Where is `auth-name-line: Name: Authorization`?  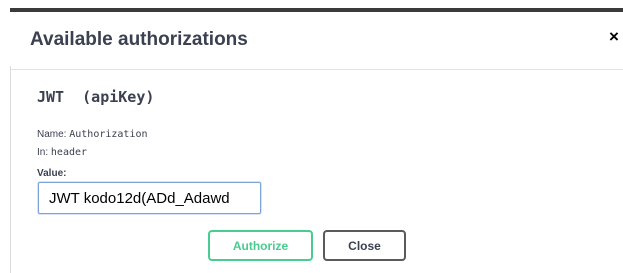 auth-name-line: Name: Authorization is located at coordinates (92, 134).